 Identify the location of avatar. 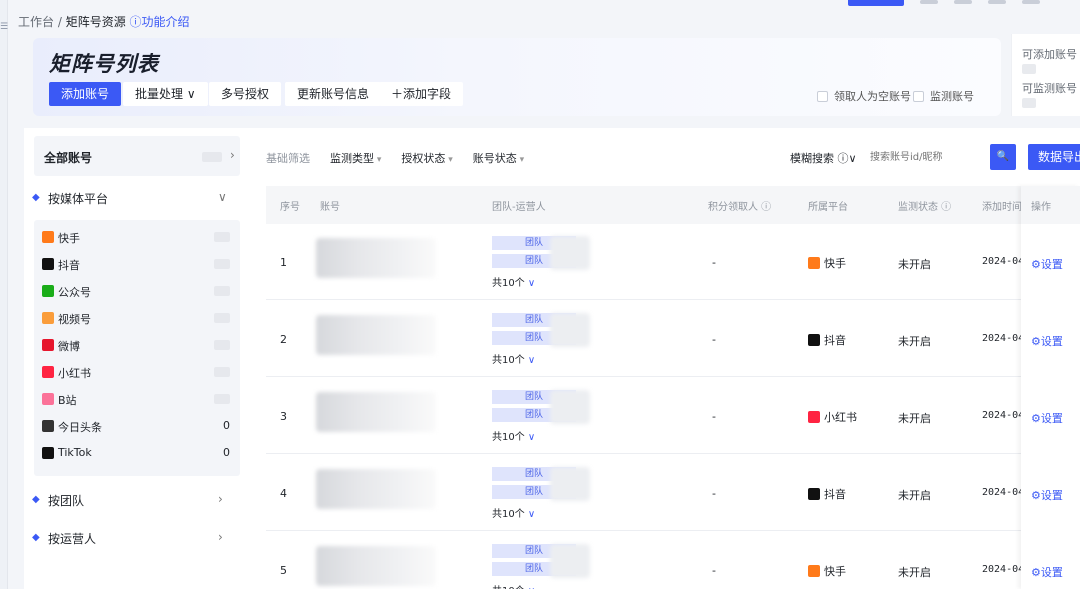
(1031, 2).